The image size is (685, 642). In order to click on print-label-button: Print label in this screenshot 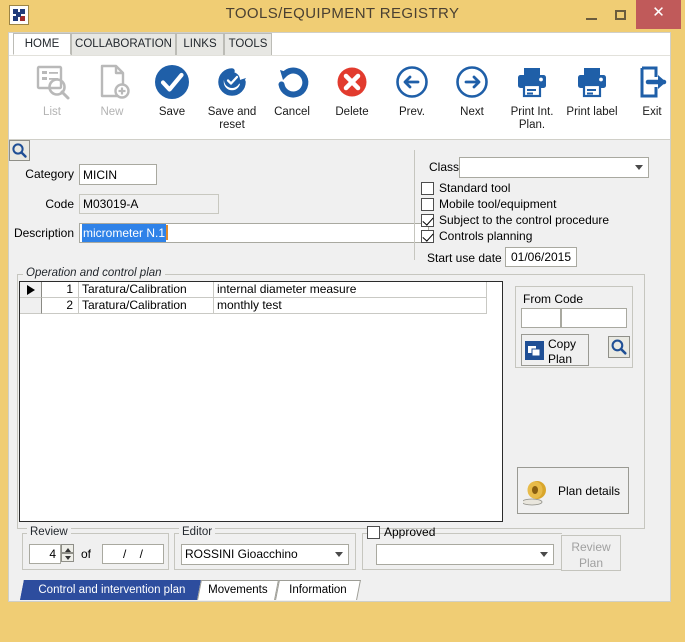, I will do `click(592, 99)`.